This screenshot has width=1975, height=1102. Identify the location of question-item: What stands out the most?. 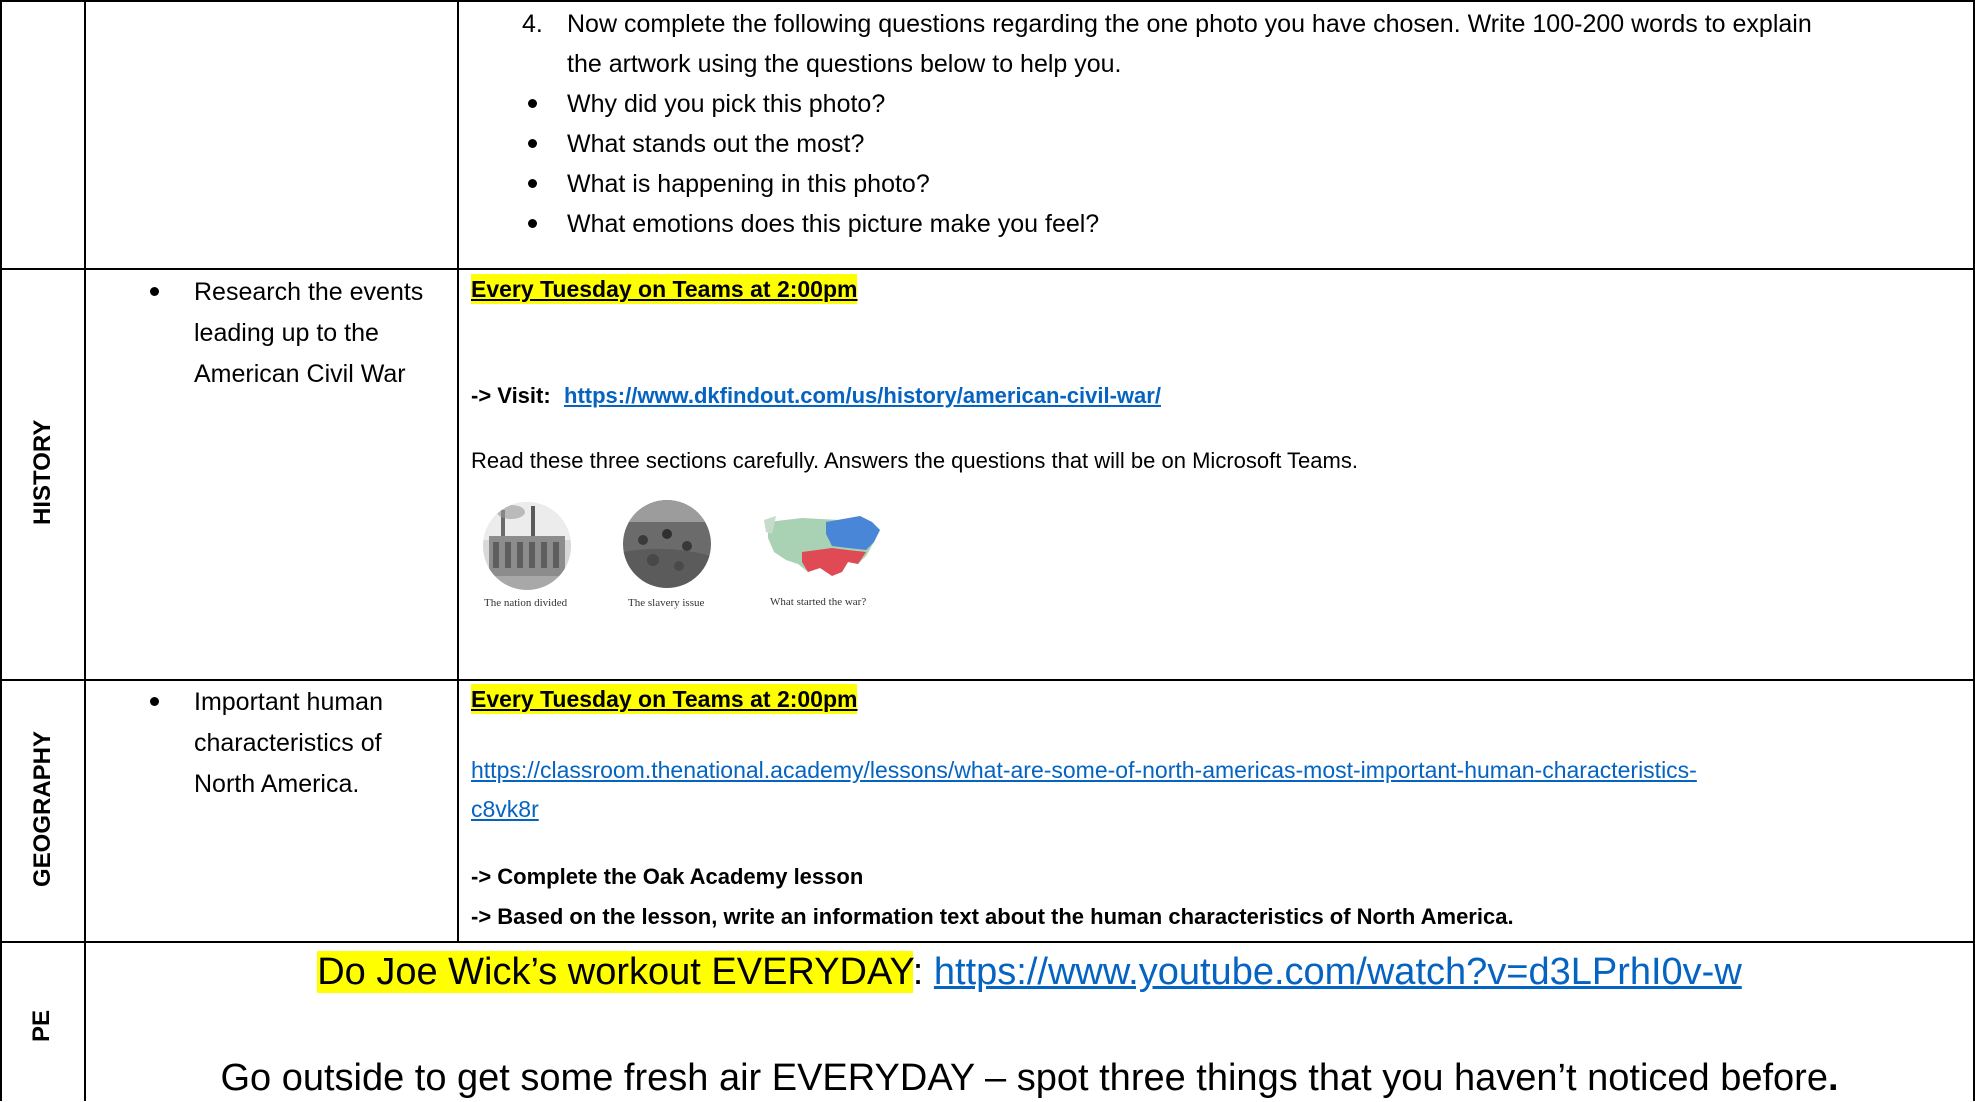
(716, 144).